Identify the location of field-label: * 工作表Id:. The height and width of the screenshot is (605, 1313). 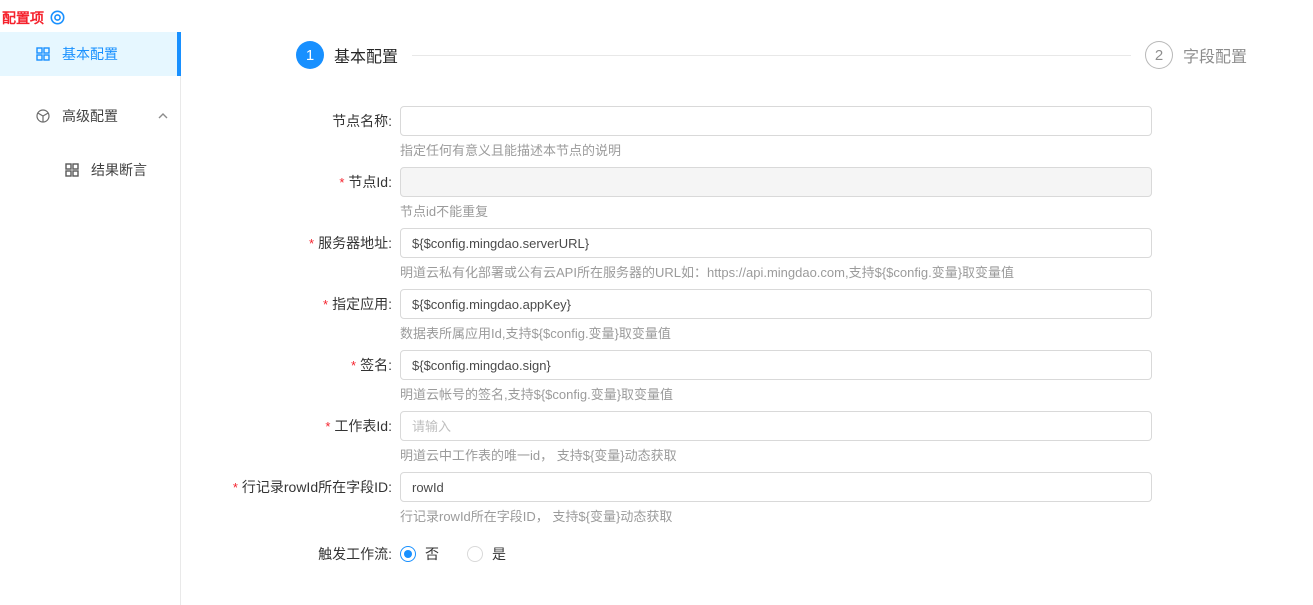
(358, 426).